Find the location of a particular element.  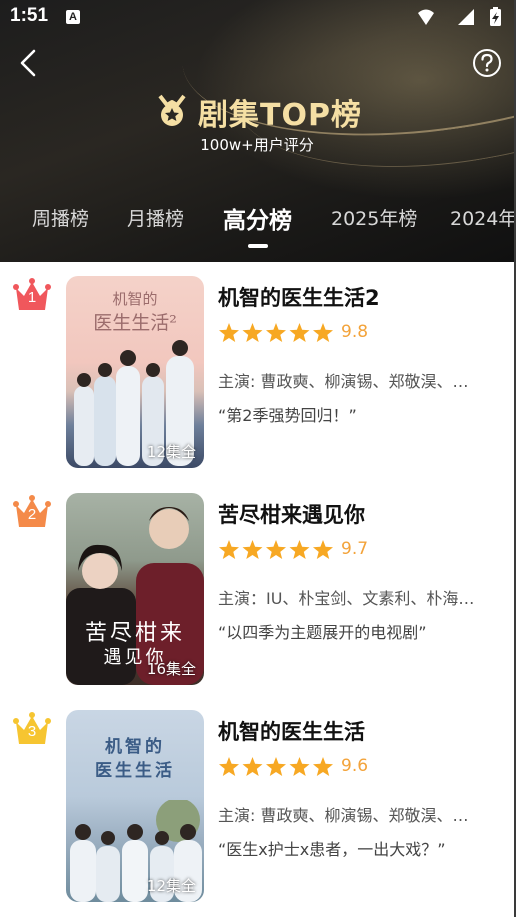

system-icons is located at coordinates (459, 16).